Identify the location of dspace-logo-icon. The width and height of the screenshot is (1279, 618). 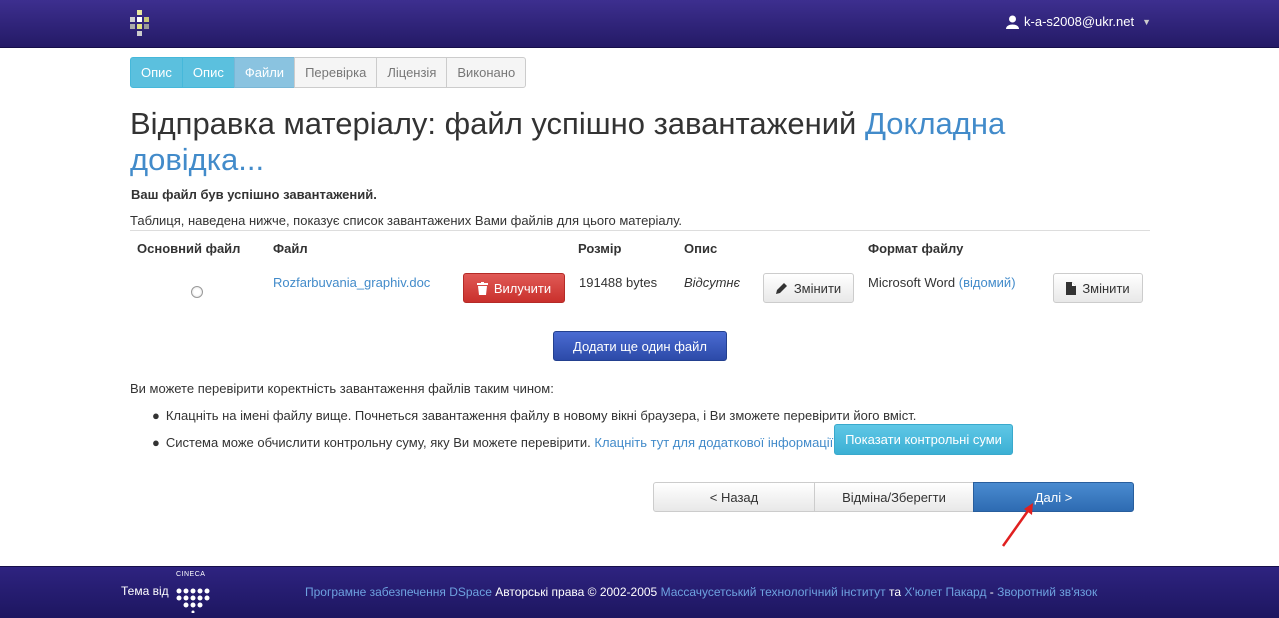
(140, 23).